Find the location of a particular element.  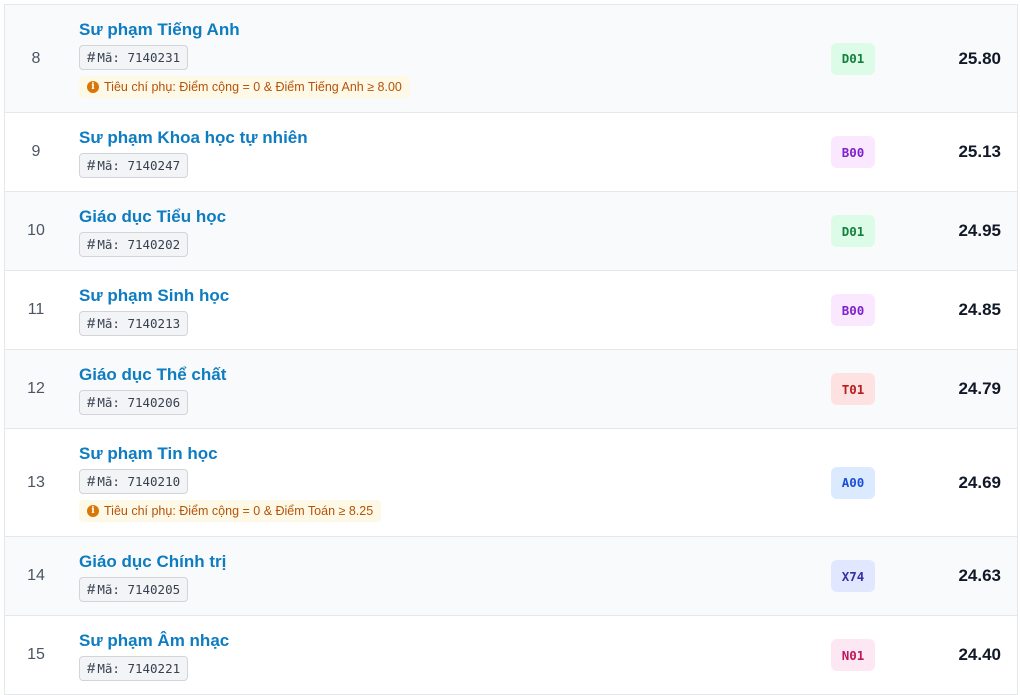

major-code-tag: # Mã: 7140247 is located at coordinates (134, 165).